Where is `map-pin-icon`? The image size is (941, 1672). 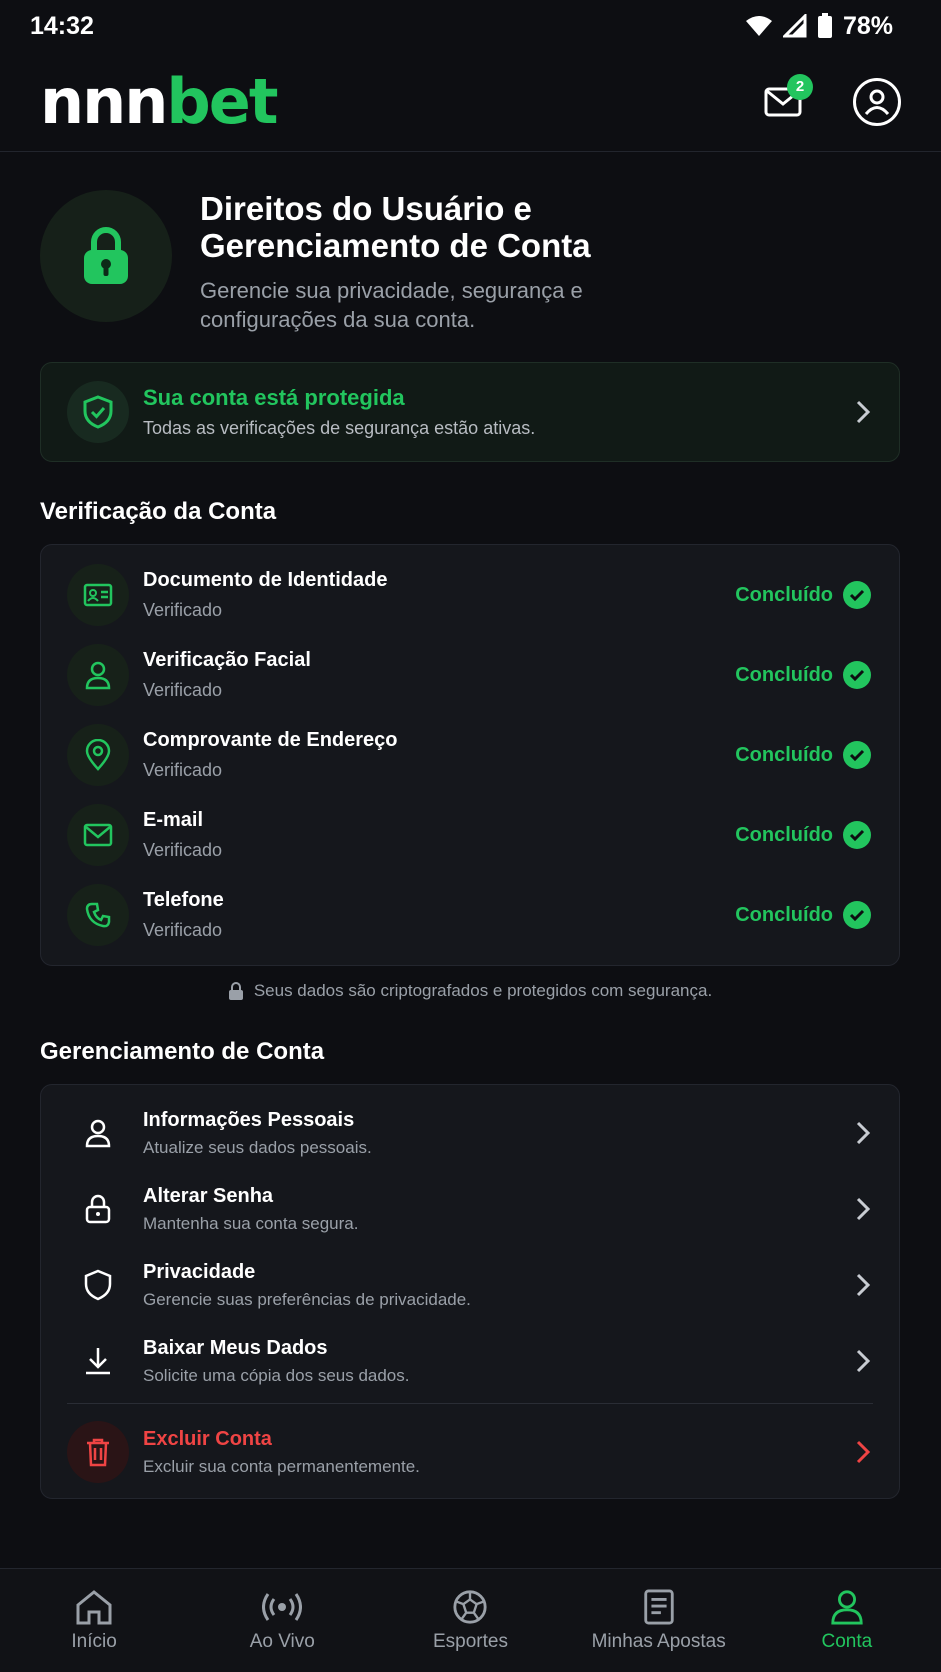 map-pin-icon is located at coordinates (98, 755).